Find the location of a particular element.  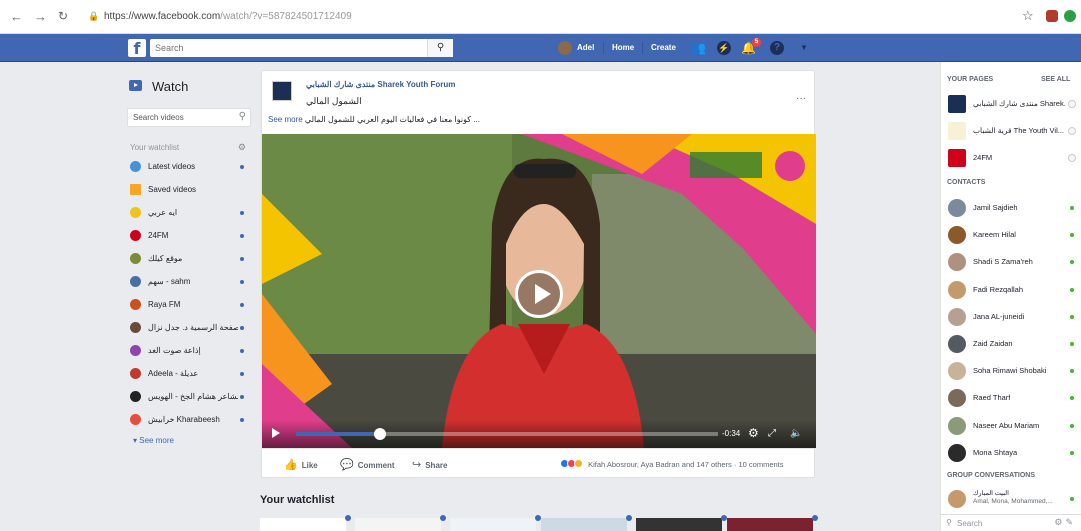

new-indicator-dot is located at coordinates (724, 518).